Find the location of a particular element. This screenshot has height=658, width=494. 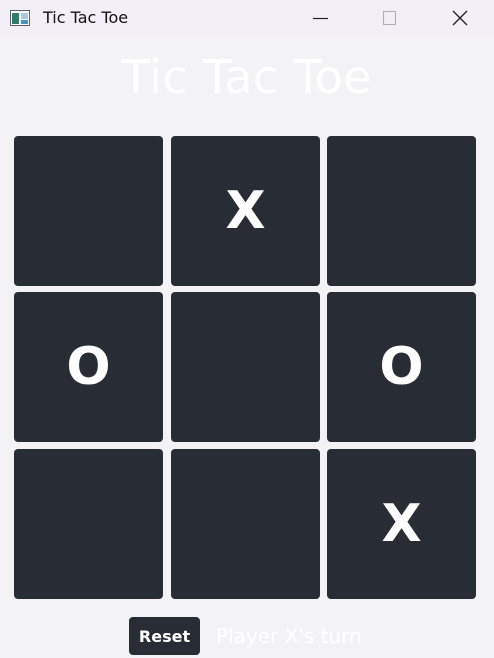

window-title: Tic Tac Toe is located at coordinates (86, 17).